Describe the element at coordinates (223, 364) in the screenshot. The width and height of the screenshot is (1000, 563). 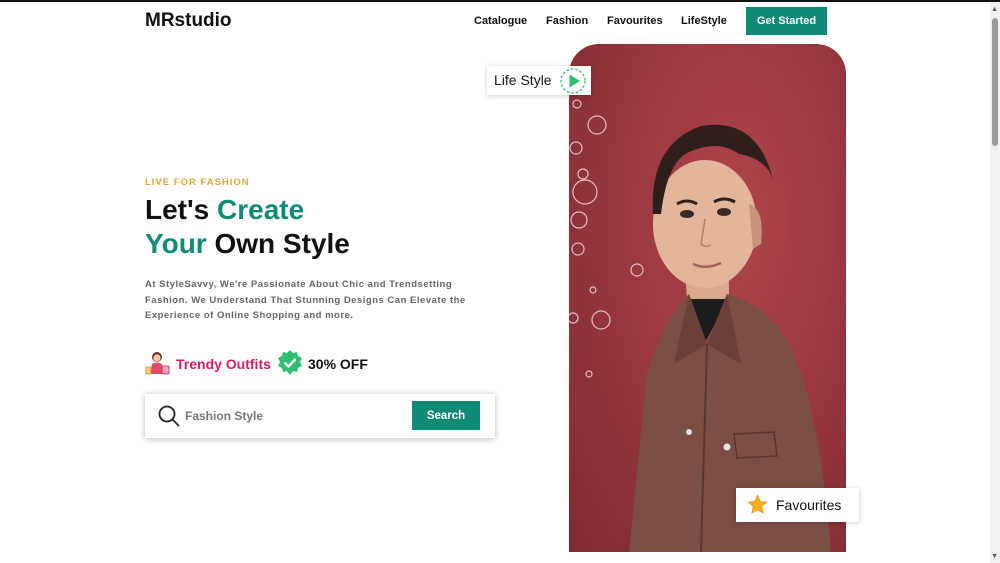
I see `trendy-outfits-label: Trendy Outfits` at that location.